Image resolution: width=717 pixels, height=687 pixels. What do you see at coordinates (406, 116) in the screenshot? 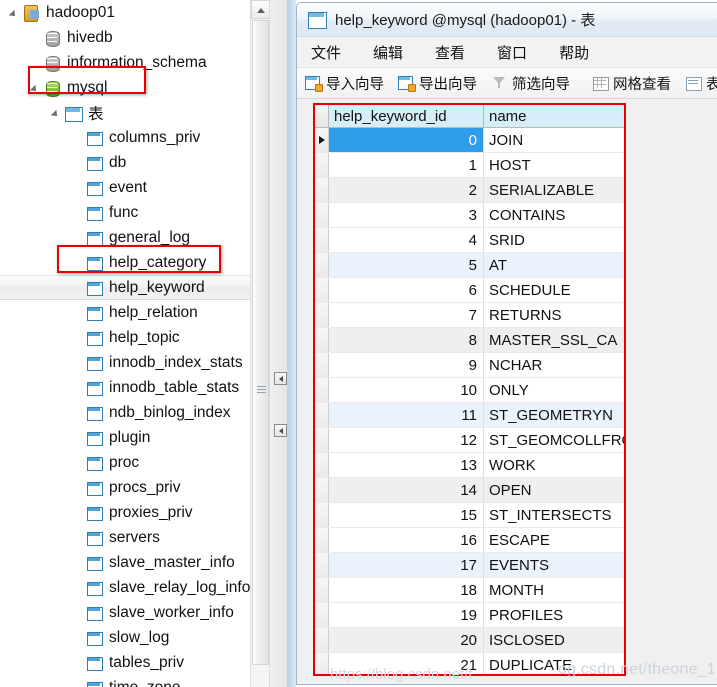
I see `grid-header-help-keyword-id: help_keyword_id` at bounding box center [406, 116].